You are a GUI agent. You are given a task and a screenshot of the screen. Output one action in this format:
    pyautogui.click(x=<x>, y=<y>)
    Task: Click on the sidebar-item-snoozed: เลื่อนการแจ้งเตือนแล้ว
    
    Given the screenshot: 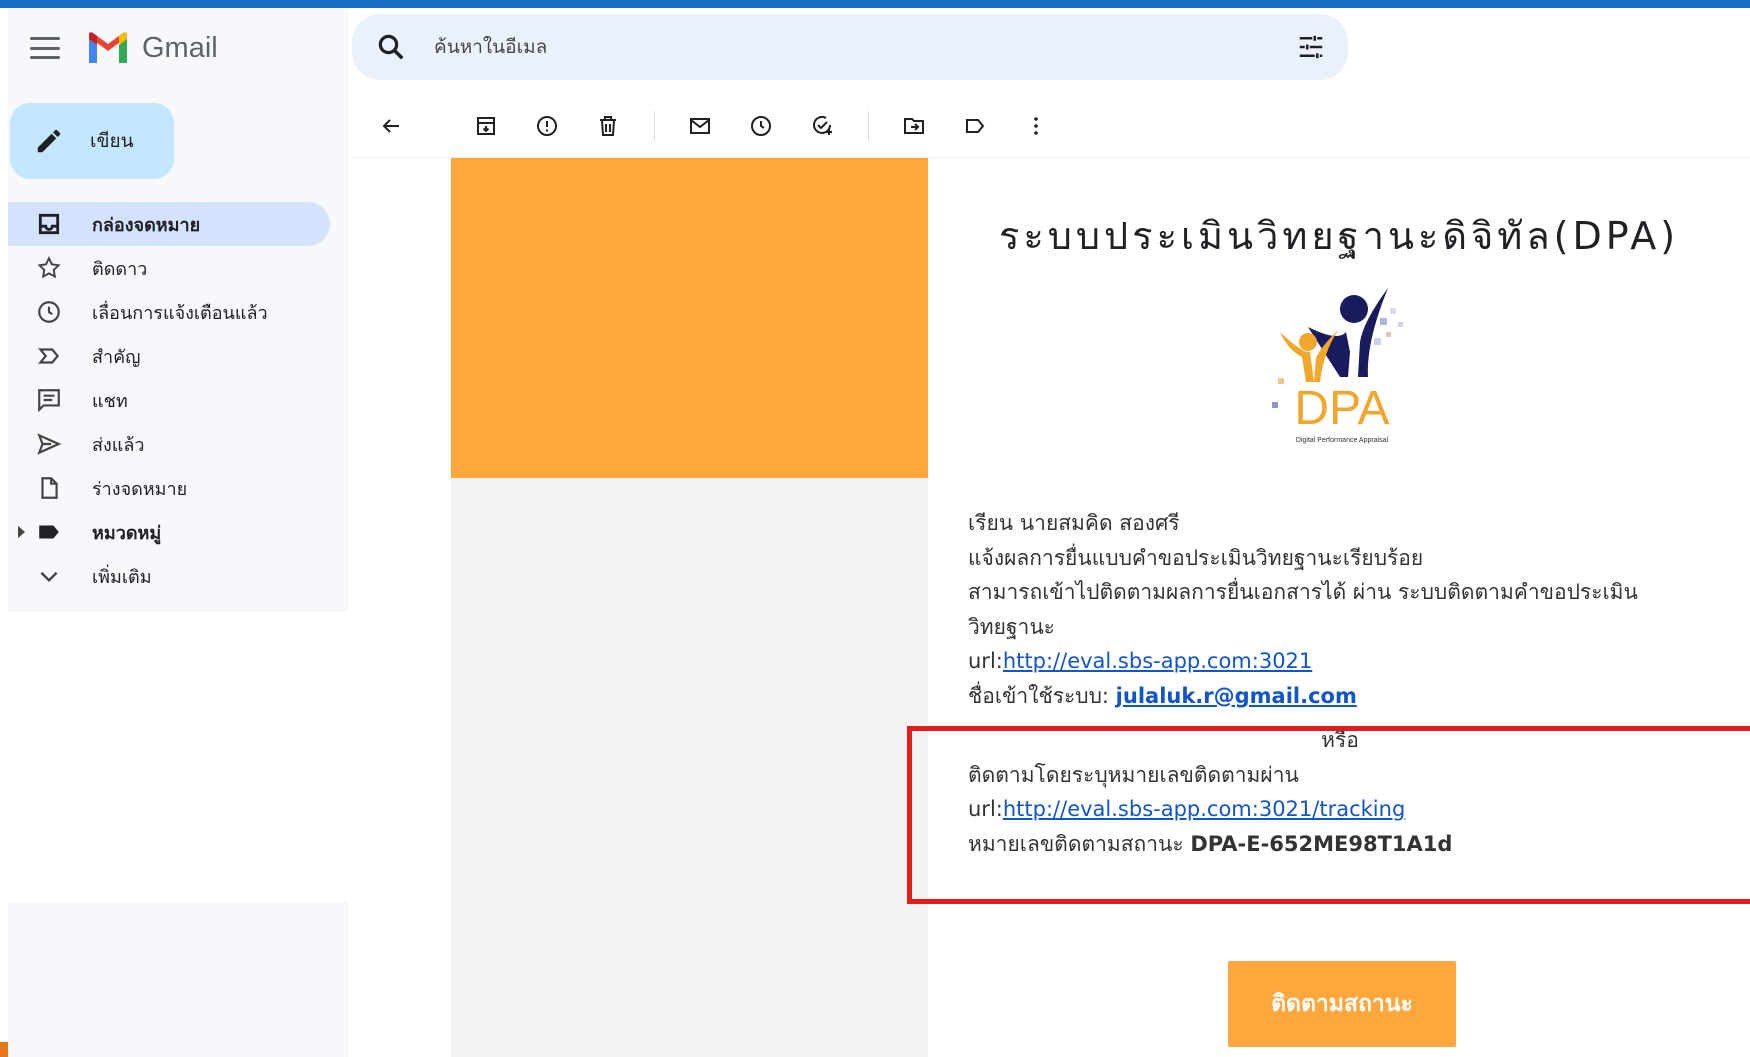 What is the action you would take?
    pyautogui.click(x=169, y=312)
    